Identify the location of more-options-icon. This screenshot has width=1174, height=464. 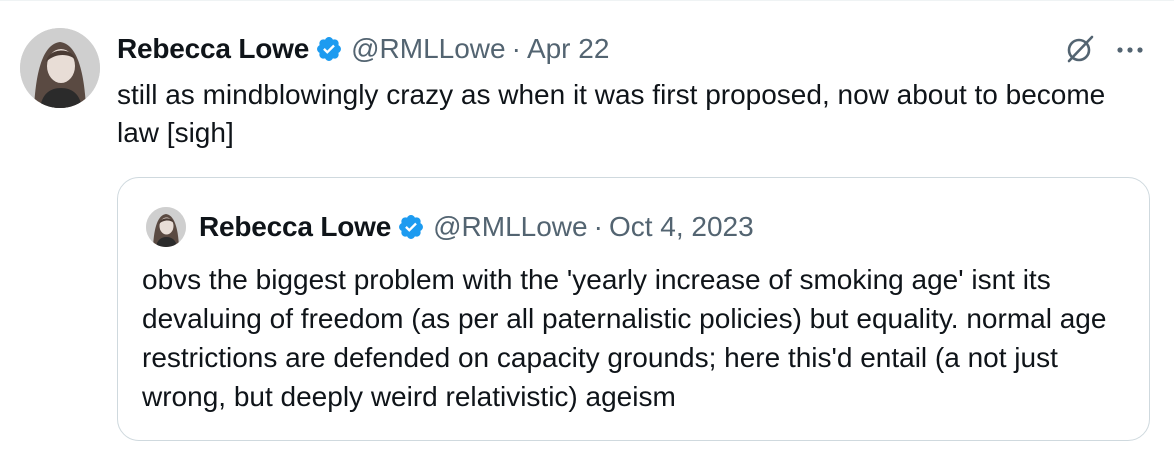
(1130, 50).